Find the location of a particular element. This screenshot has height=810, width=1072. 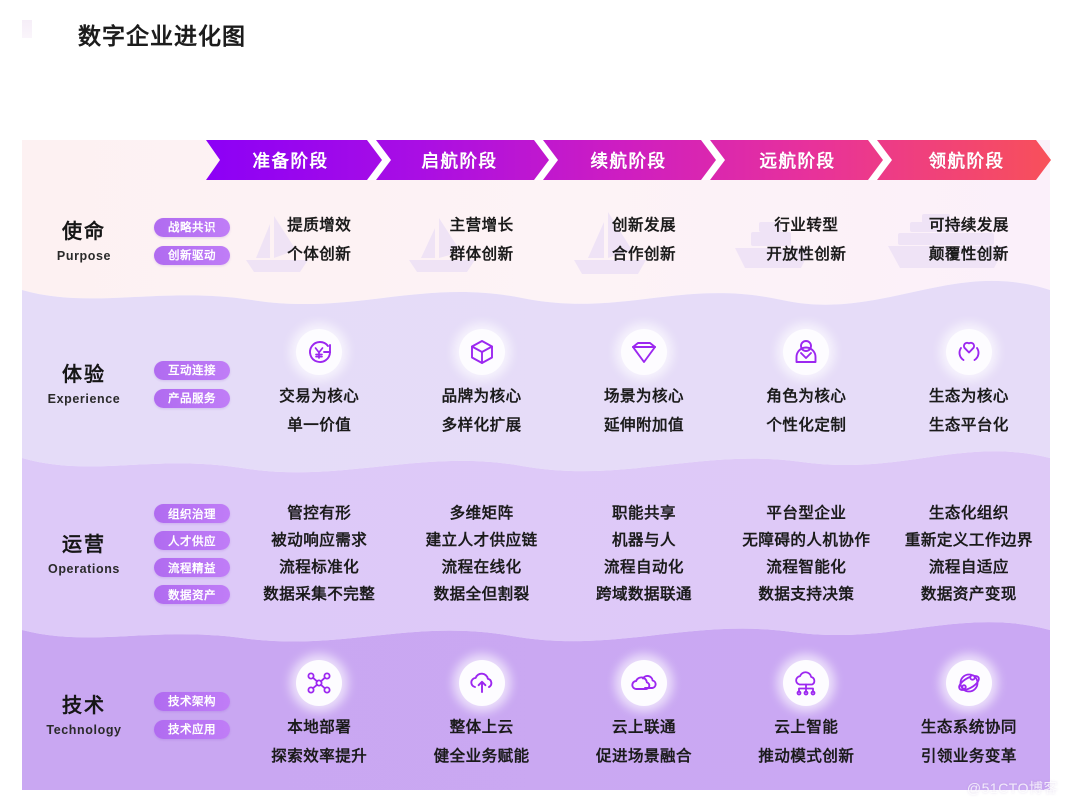

cell-line: 角色为核心 is located at coordinates (806, 396).